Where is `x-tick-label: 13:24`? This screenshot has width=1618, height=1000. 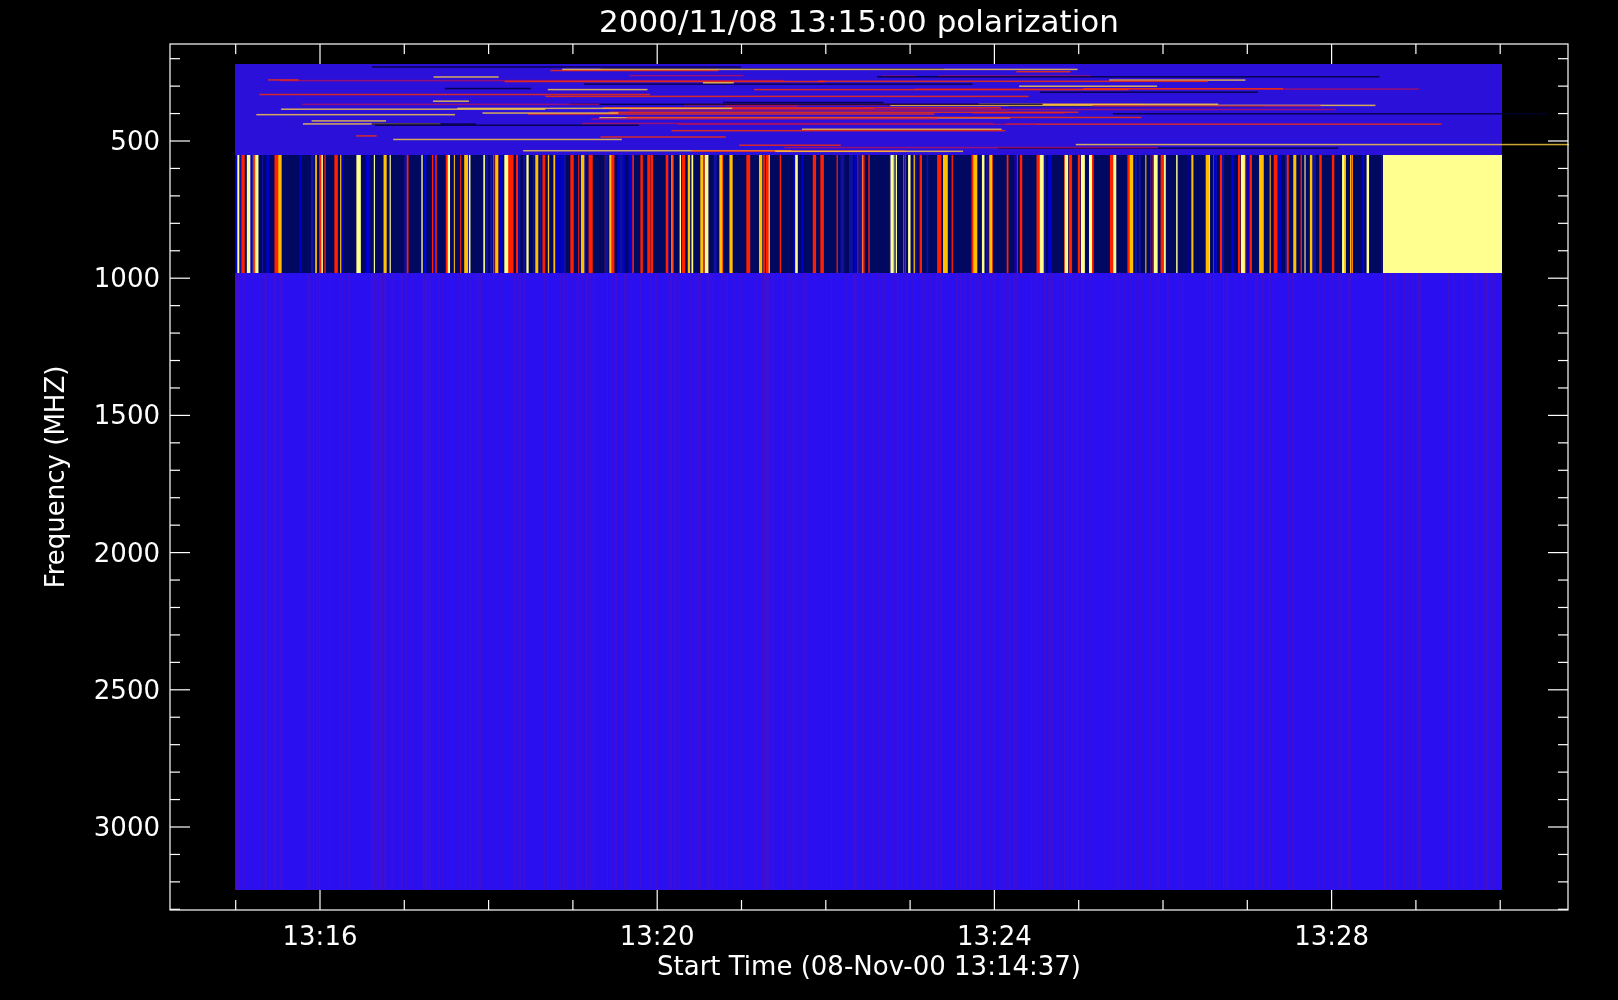
x-tick-label: 13:24 is located at coordinates (994, 936).